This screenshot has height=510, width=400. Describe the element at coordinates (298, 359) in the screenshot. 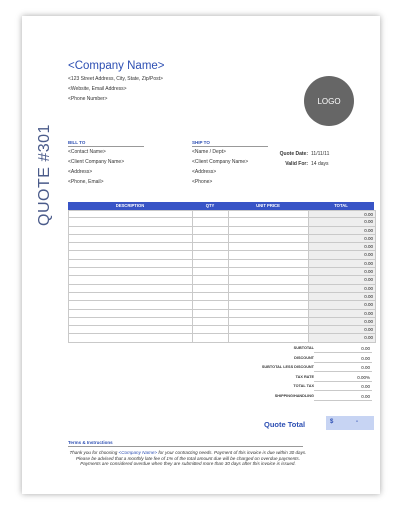

I see `summary-row: DISCOUNT 0.00` at that location.